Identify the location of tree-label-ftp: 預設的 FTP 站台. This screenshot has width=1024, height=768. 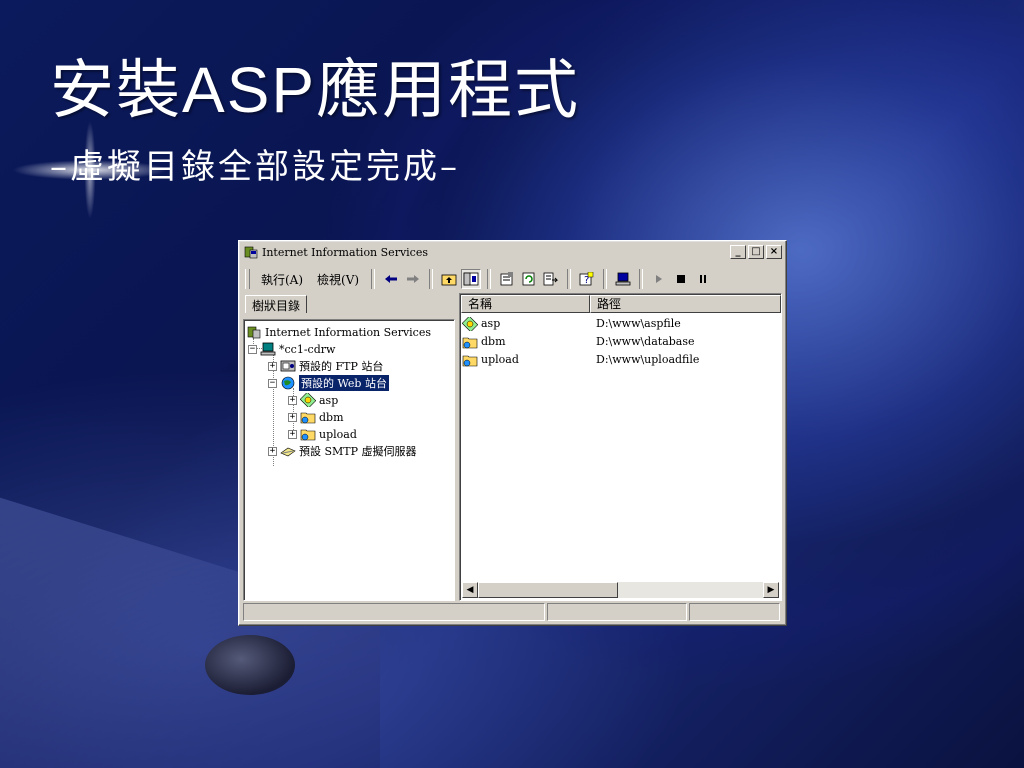
(341, 366).